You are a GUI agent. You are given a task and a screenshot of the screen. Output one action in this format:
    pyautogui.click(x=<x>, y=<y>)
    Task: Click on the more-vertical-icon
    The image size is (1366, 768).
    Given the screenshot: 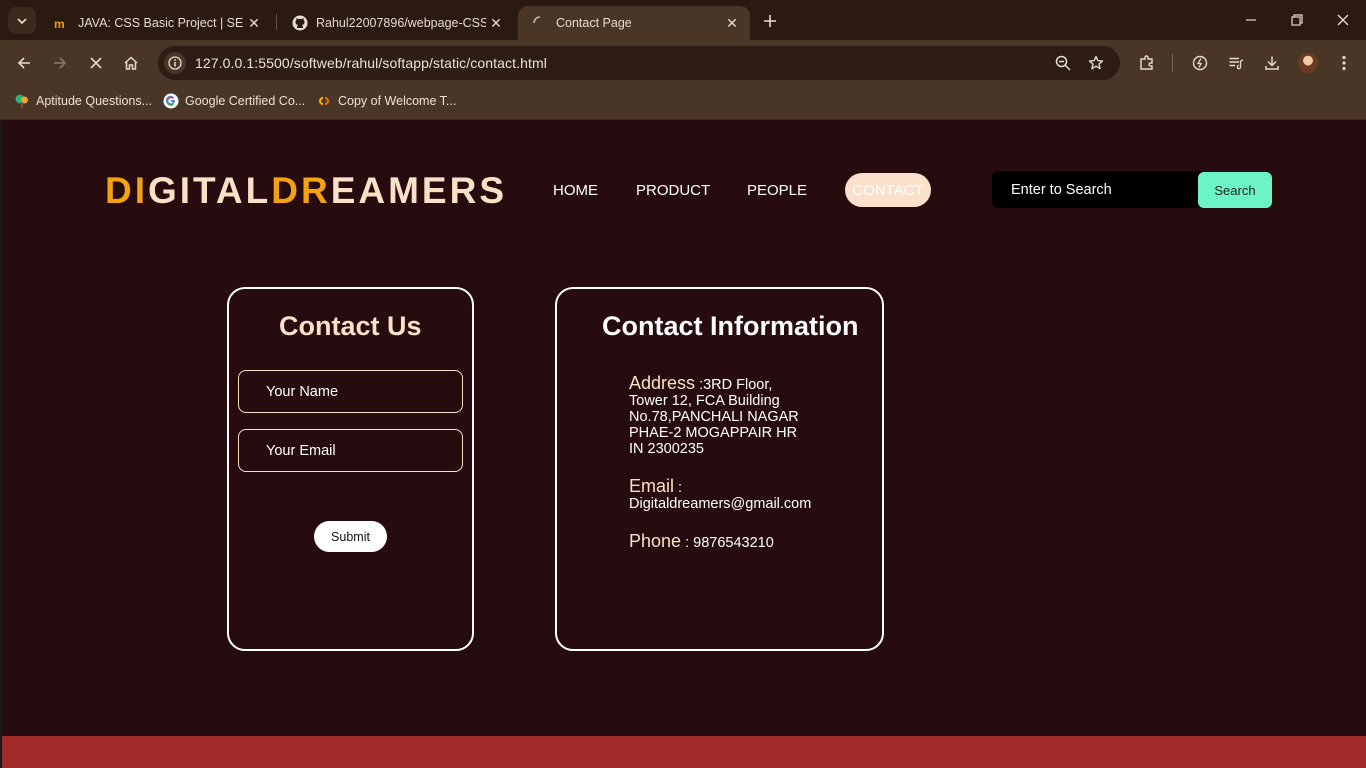 What is the action you would take?
    pyautogui.click(x=1344, y=63)
    